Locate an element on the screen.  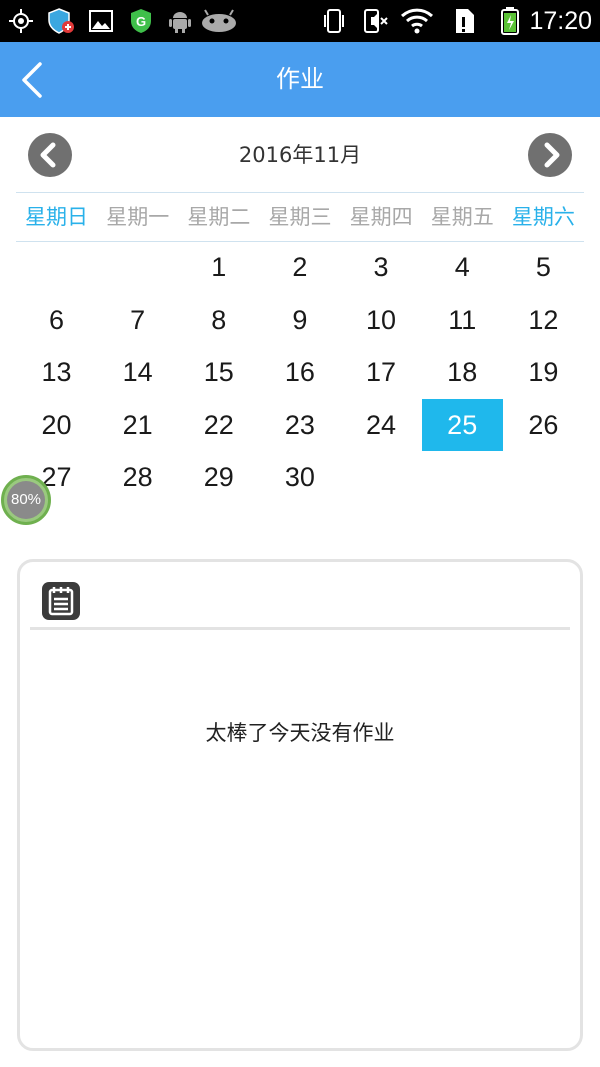
month-label: 2016年11月 is located at coordinates (300, 155).